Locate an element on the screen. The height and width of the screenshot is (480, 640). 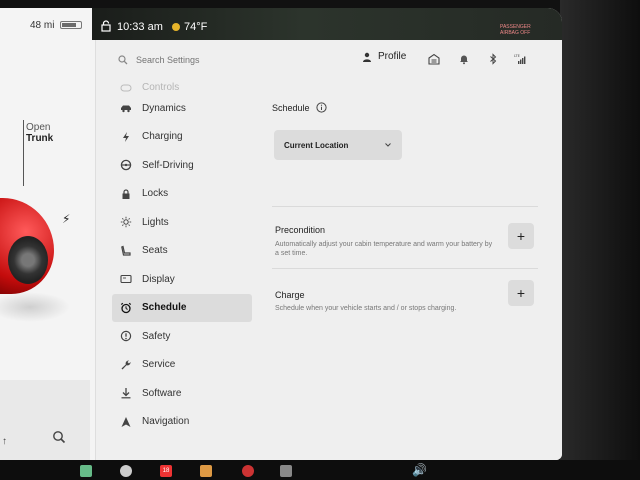
schedule-title: Schedule is located at coordinates (291, 107).